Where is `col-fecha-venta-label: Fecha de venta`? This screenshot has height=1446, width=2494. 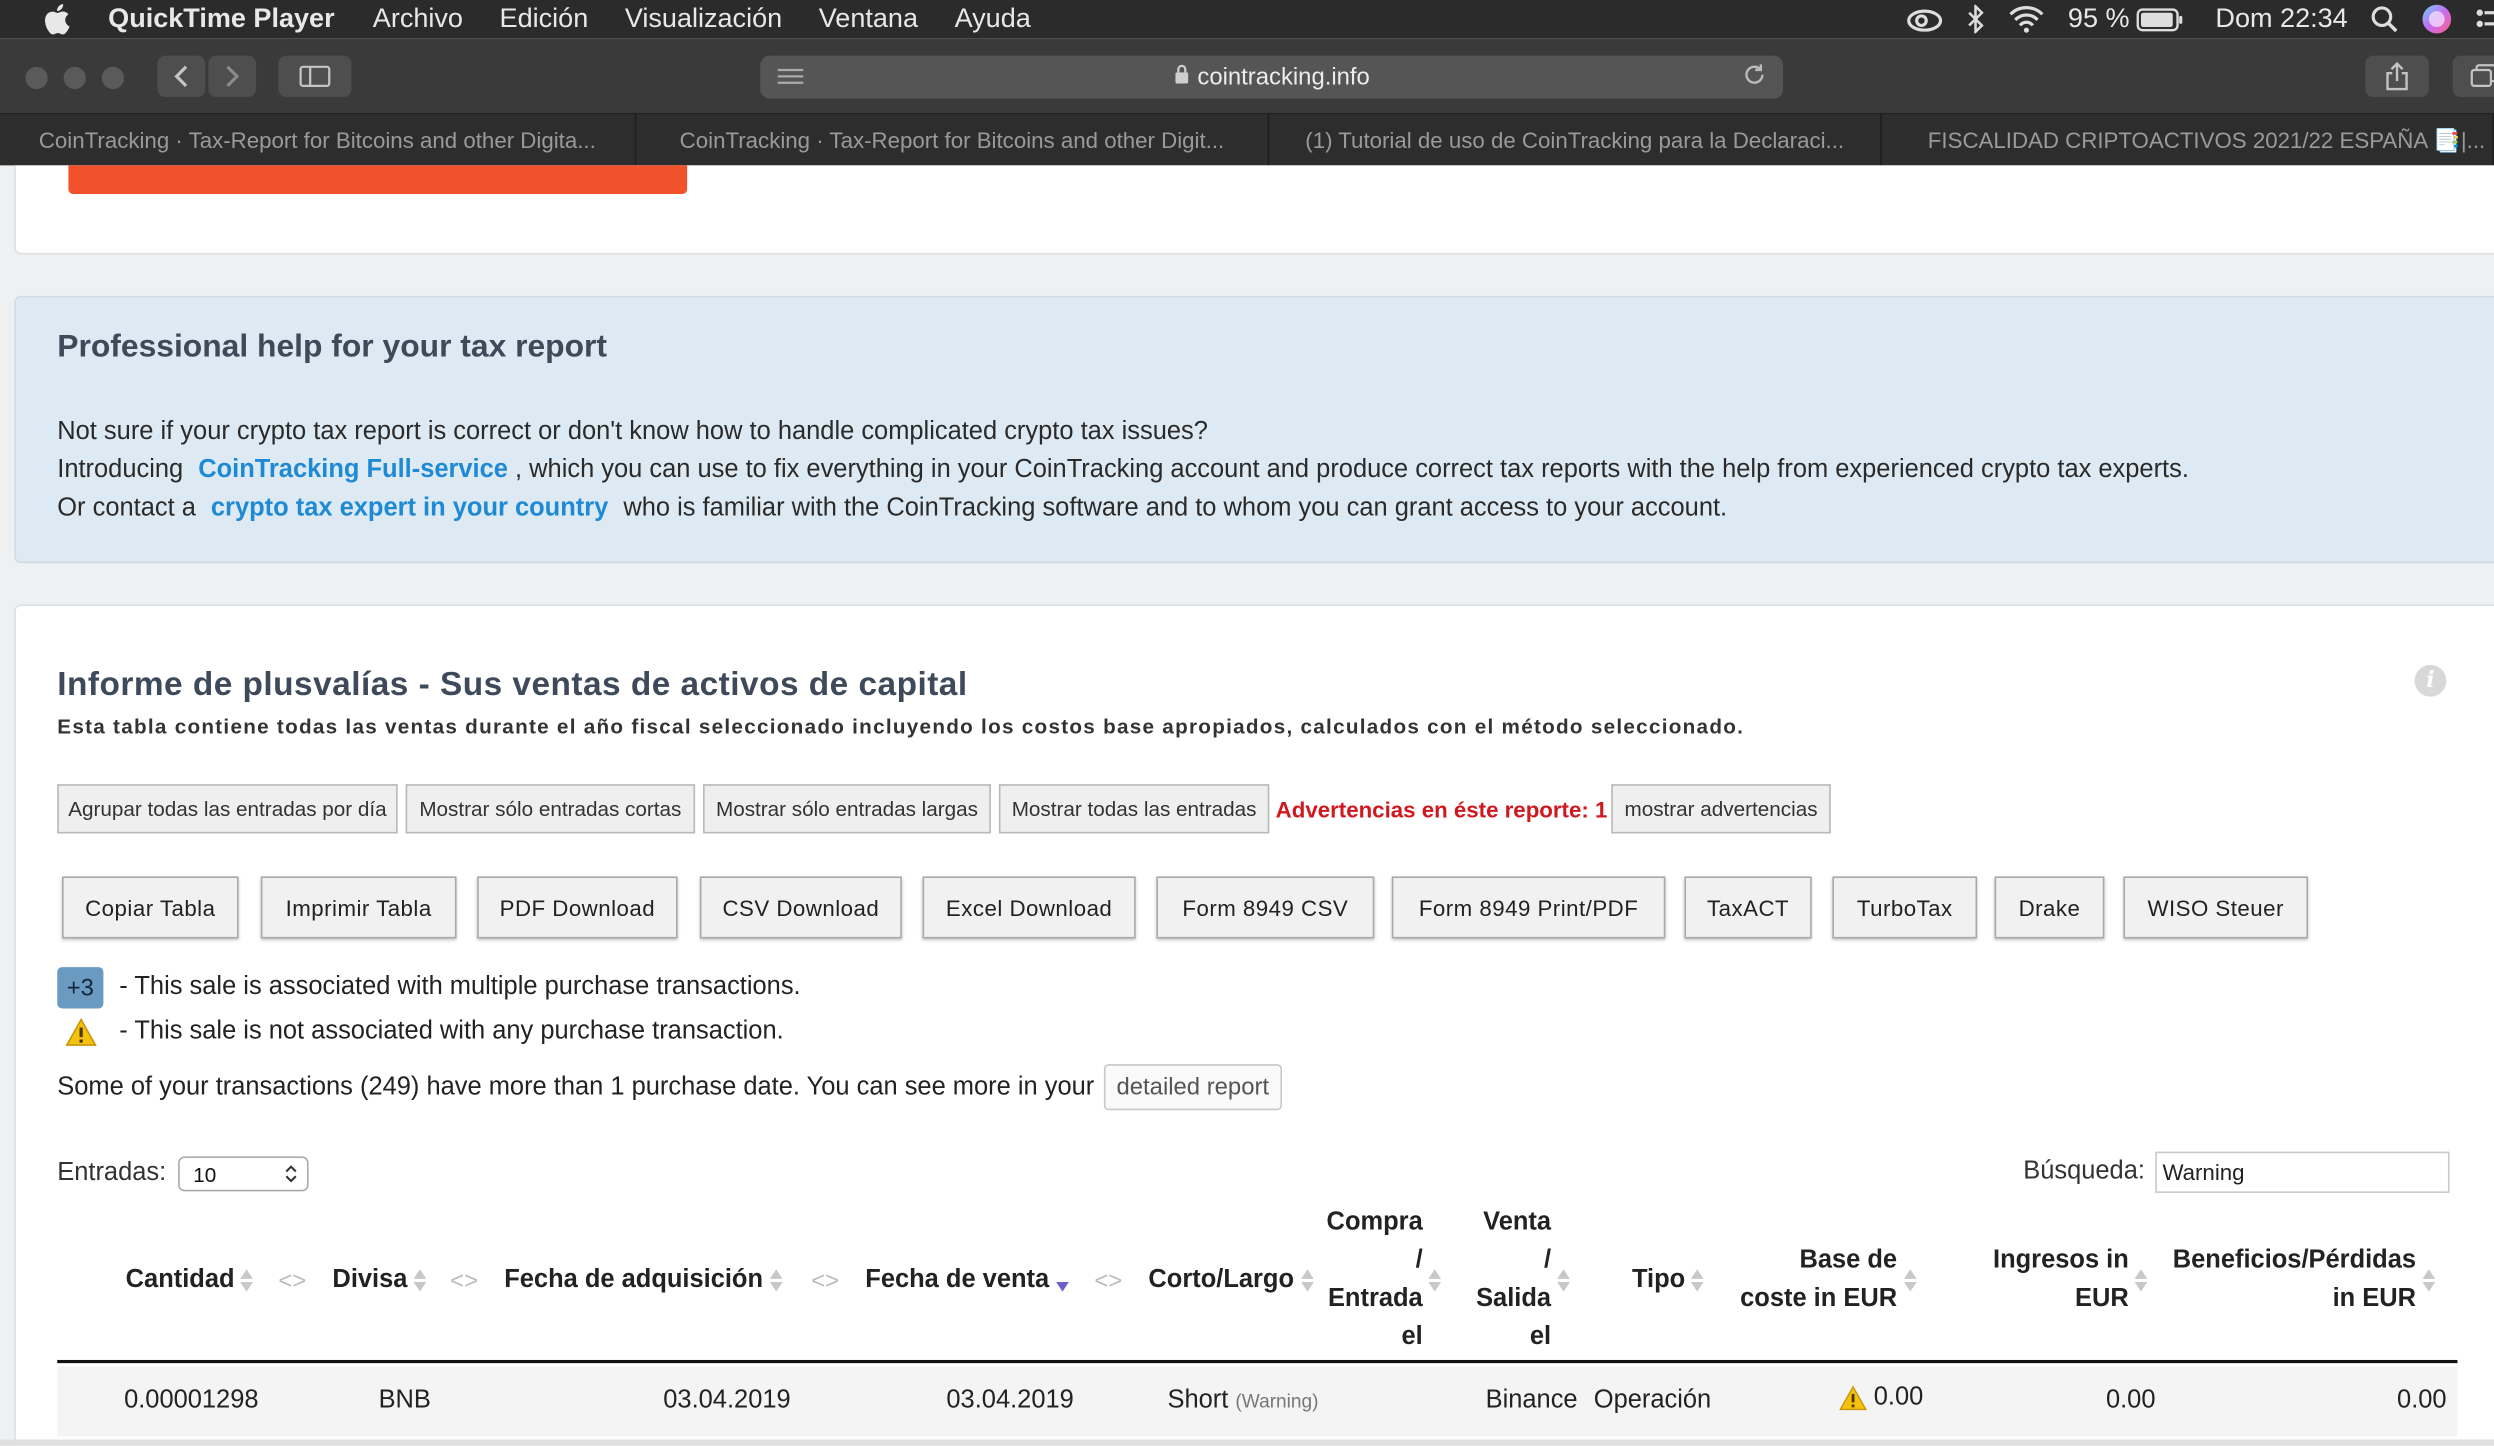
col-fecha-venta-label: Fecha de venta is located at coordinates (957, 1280).